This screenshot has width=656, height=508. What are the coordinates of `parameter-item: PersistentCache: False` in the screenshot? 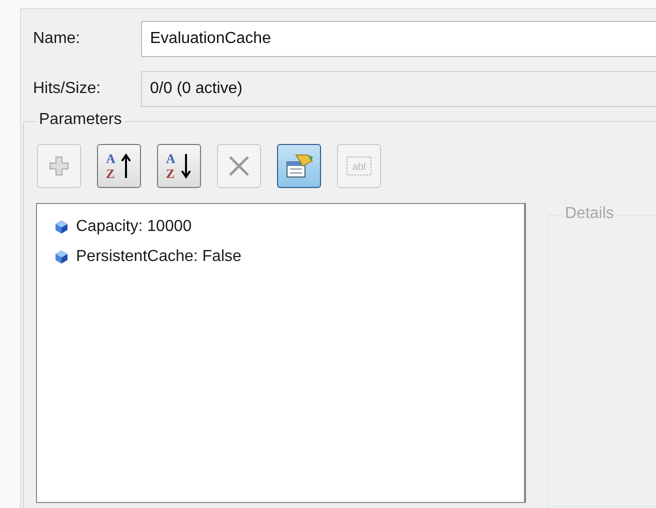 It's located at (159, 257).